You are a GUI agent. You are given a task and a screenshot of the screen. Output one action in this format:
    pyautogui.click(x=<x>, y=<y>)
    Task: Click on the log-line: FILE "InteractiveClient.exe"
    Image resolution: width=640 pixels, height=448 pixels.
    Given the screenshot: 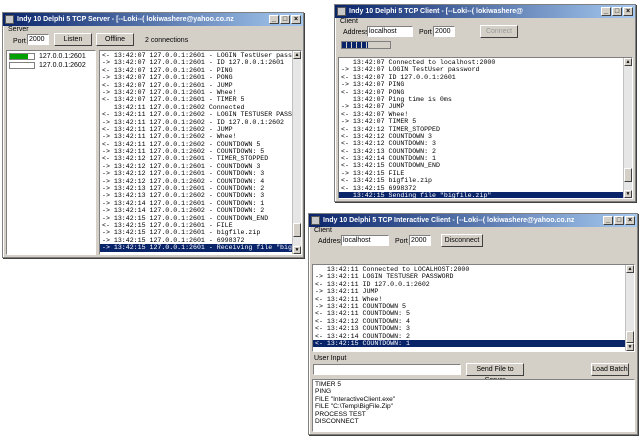 What is the action you would take?
    pyautogui.click(x=354, y=399)
    